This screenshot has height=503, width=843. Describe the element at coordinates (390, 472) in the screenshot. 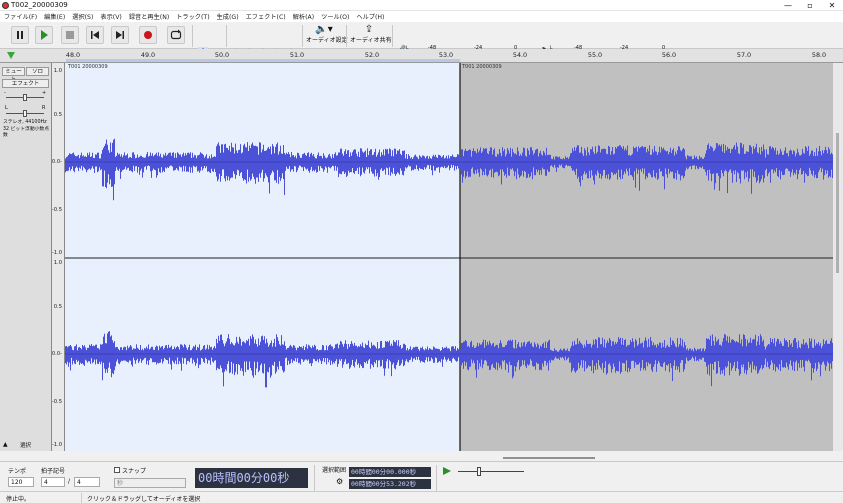

I see `selection-start-time: 00時間00分00.000秒` at that location.